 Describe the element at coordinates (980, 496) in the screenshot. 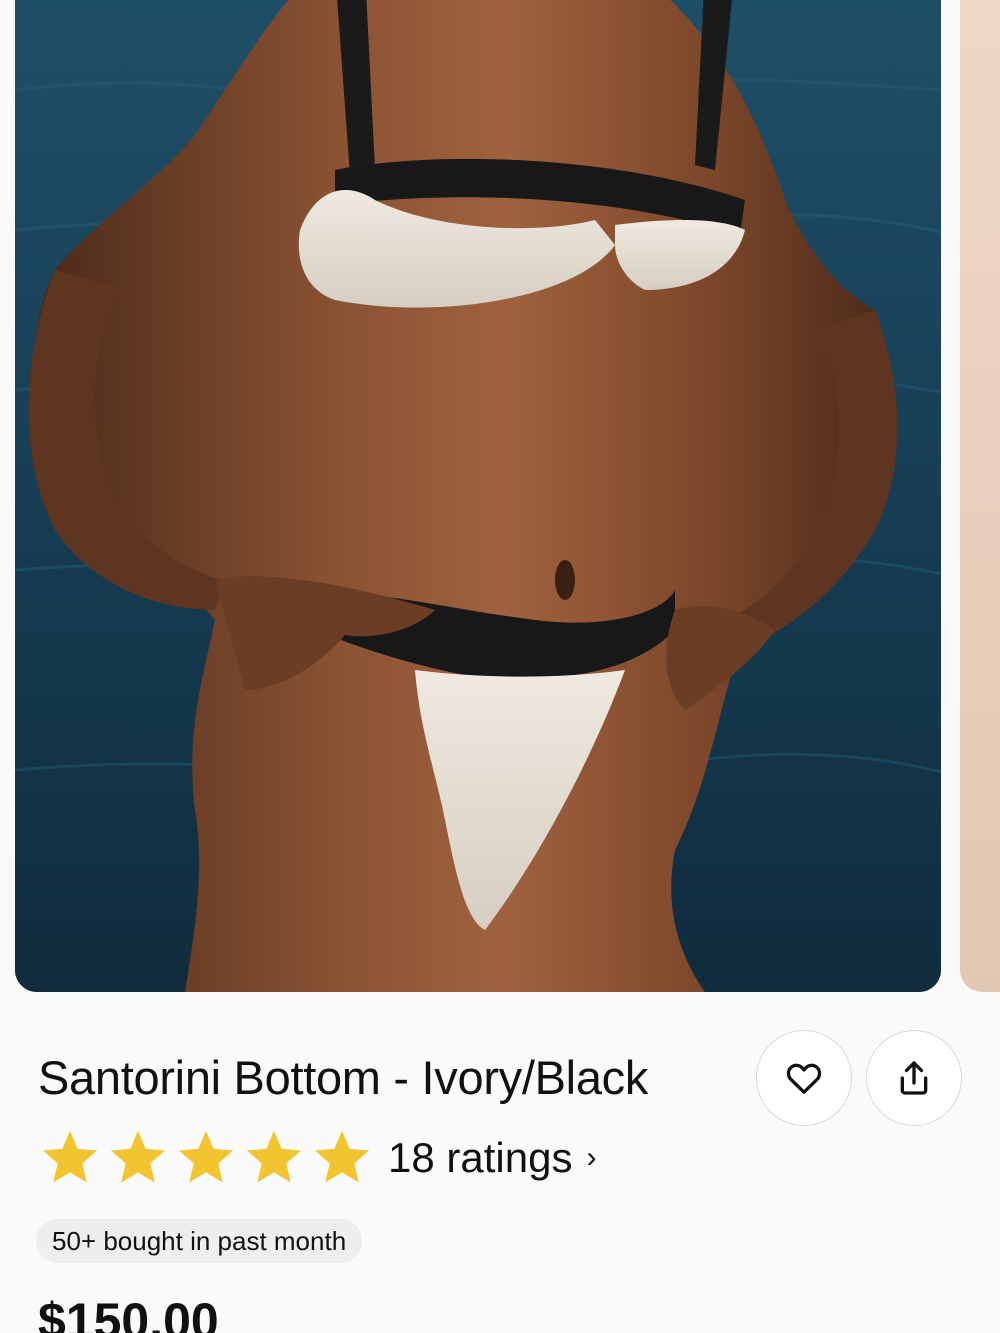

I see `next-product-image-peek` at that location.